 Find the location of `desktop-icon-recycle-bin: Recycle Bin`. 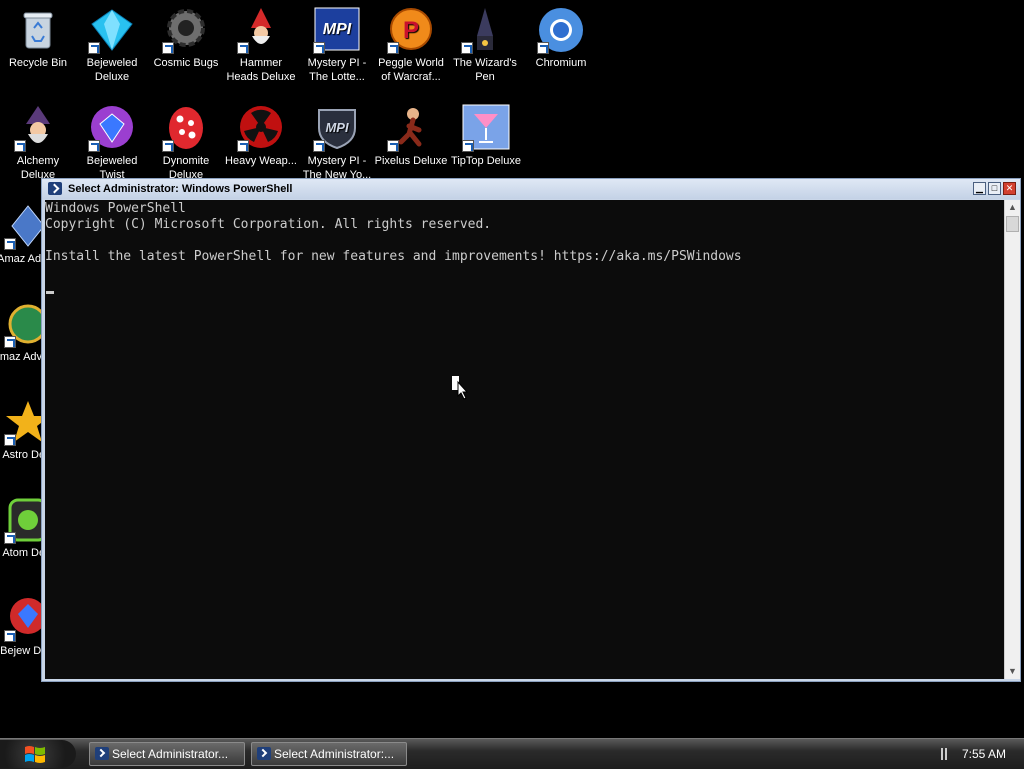

desktop-icon-recycle-bin: Recycle Bin is located at coordinates (38, 35).